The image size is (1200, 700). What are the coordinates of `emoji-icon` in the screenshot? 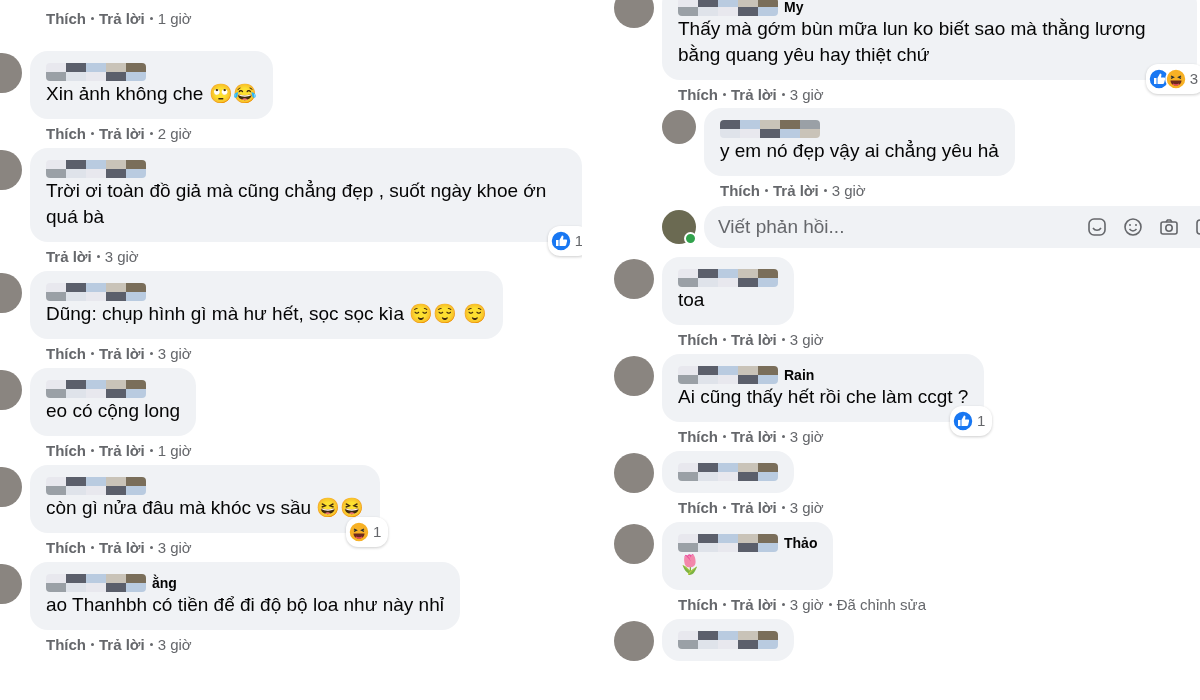 It's located at (1133, 227).